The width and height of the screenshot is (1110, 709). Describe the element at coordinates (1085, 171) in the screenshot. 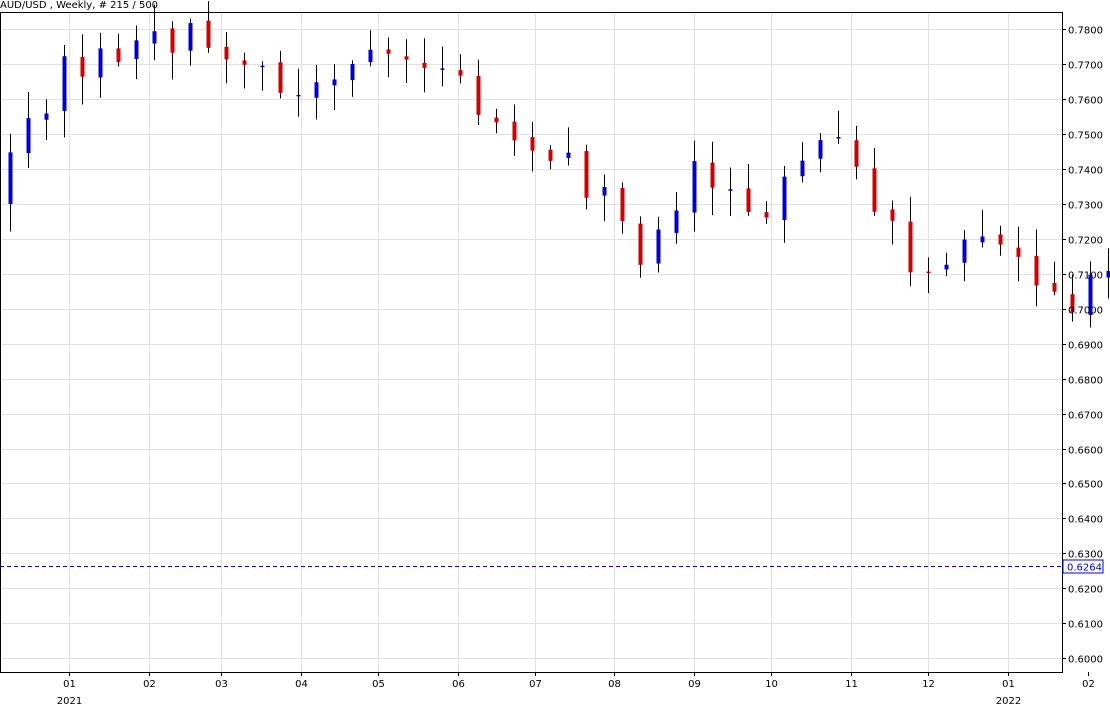

I see `y-tick-label: 0.7400` at that location.